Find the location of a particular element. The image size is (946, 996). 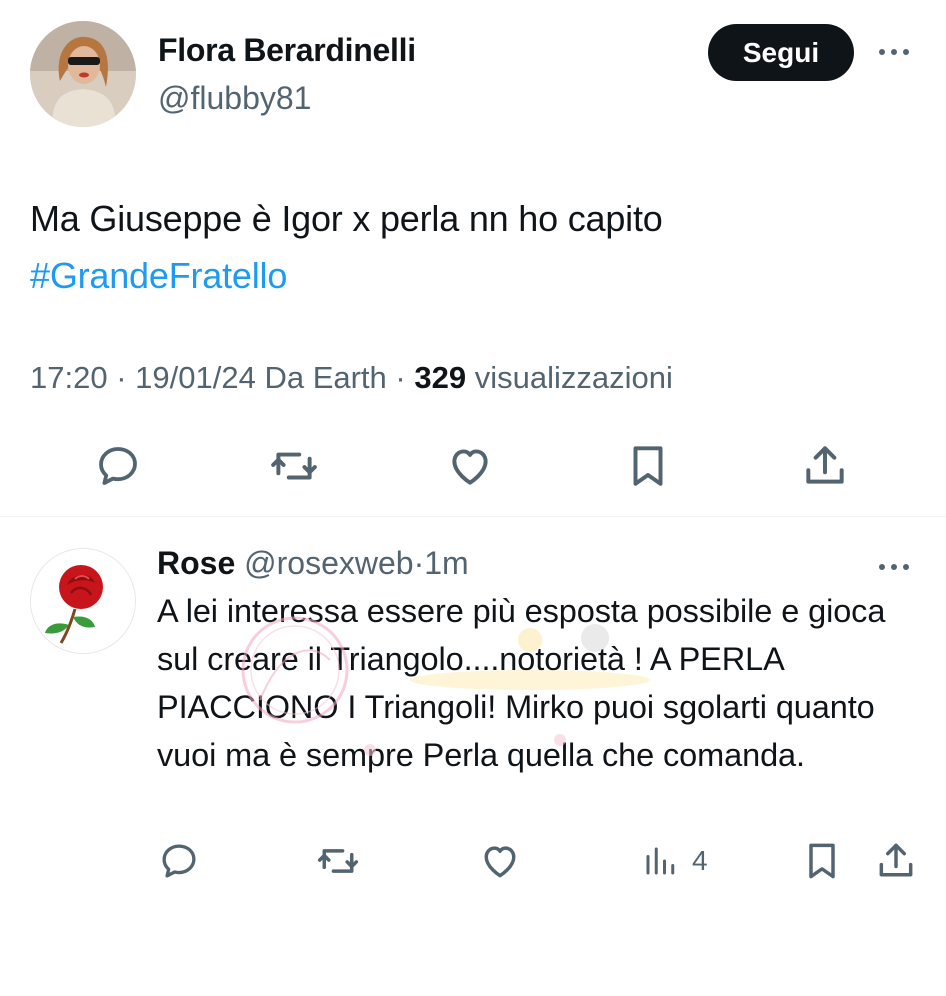

analytics-icon is located at coordinates (660, 861).